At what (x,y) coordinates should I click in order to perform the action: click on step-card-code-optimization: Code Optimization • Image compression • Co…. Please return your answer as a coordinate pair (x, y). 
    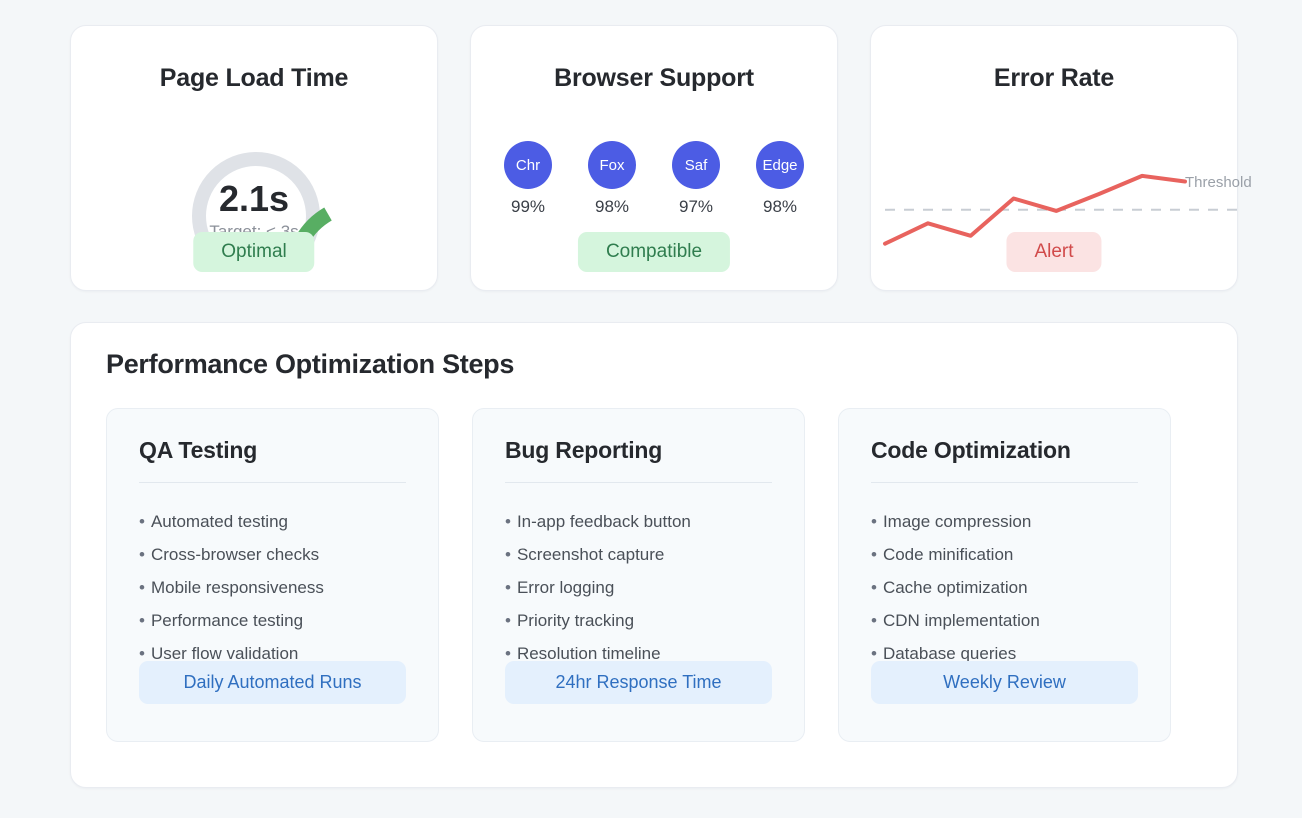
    Looking at the image, I should click on (1004, 575).